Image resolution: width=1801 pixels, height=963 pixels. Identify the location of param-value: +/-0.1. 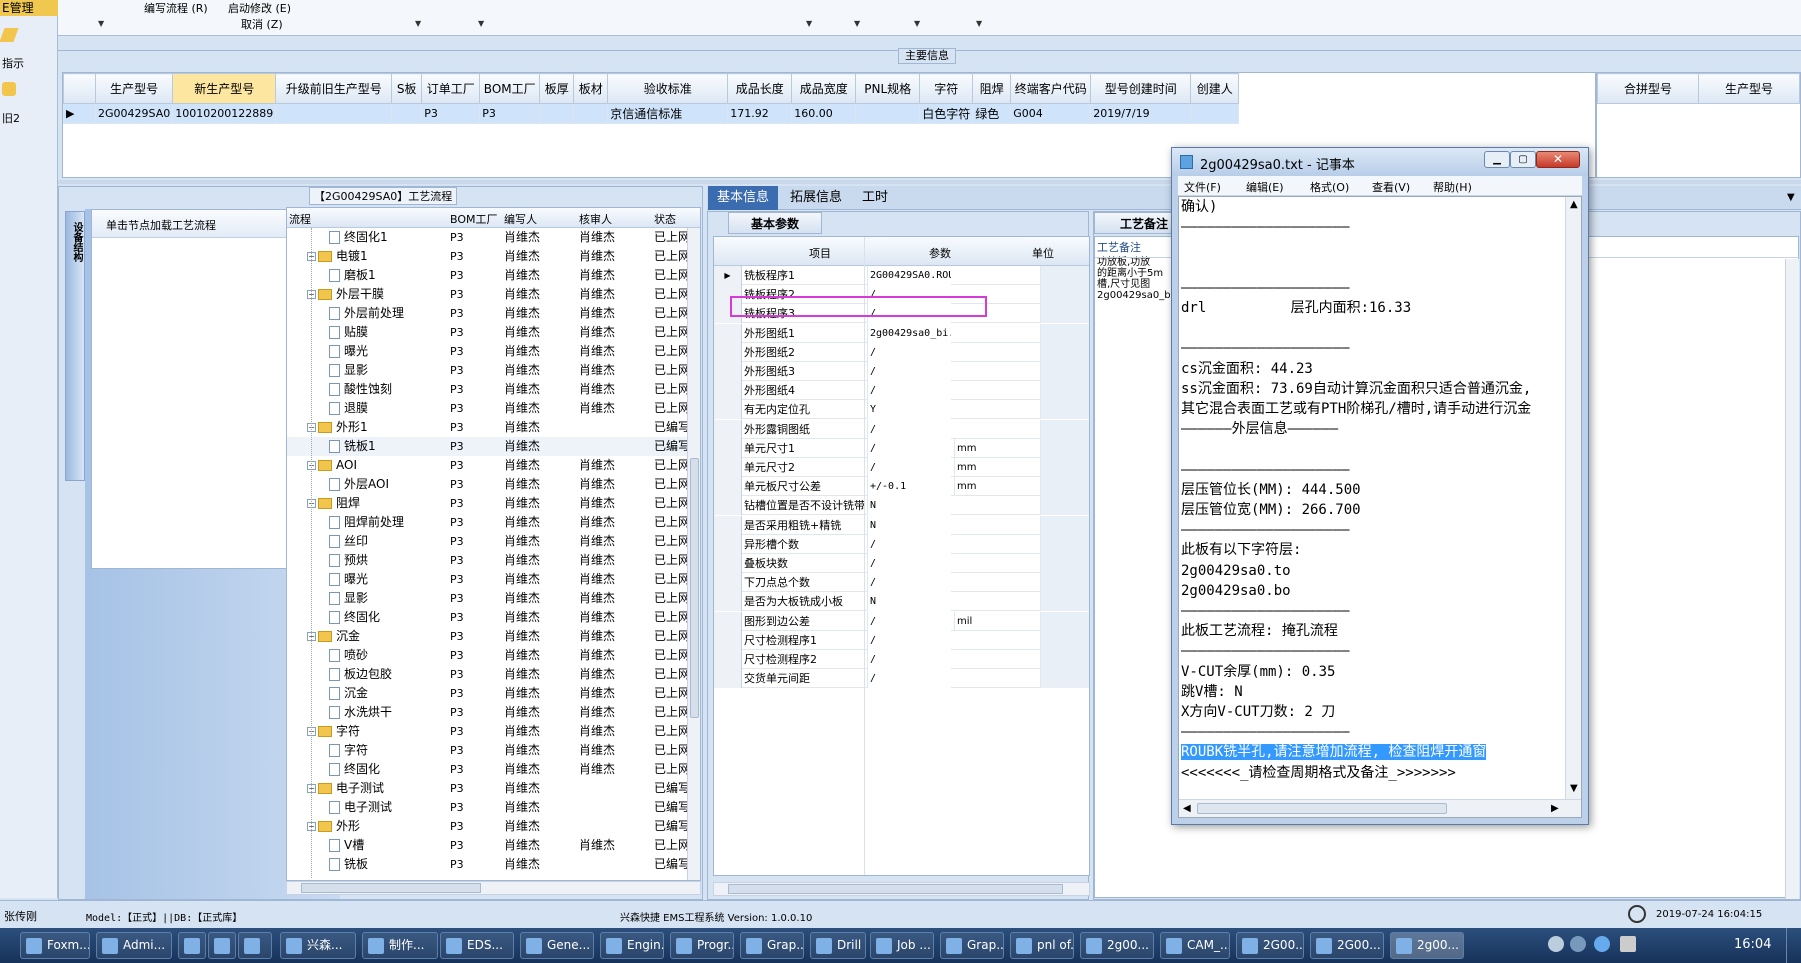
(909, 487).